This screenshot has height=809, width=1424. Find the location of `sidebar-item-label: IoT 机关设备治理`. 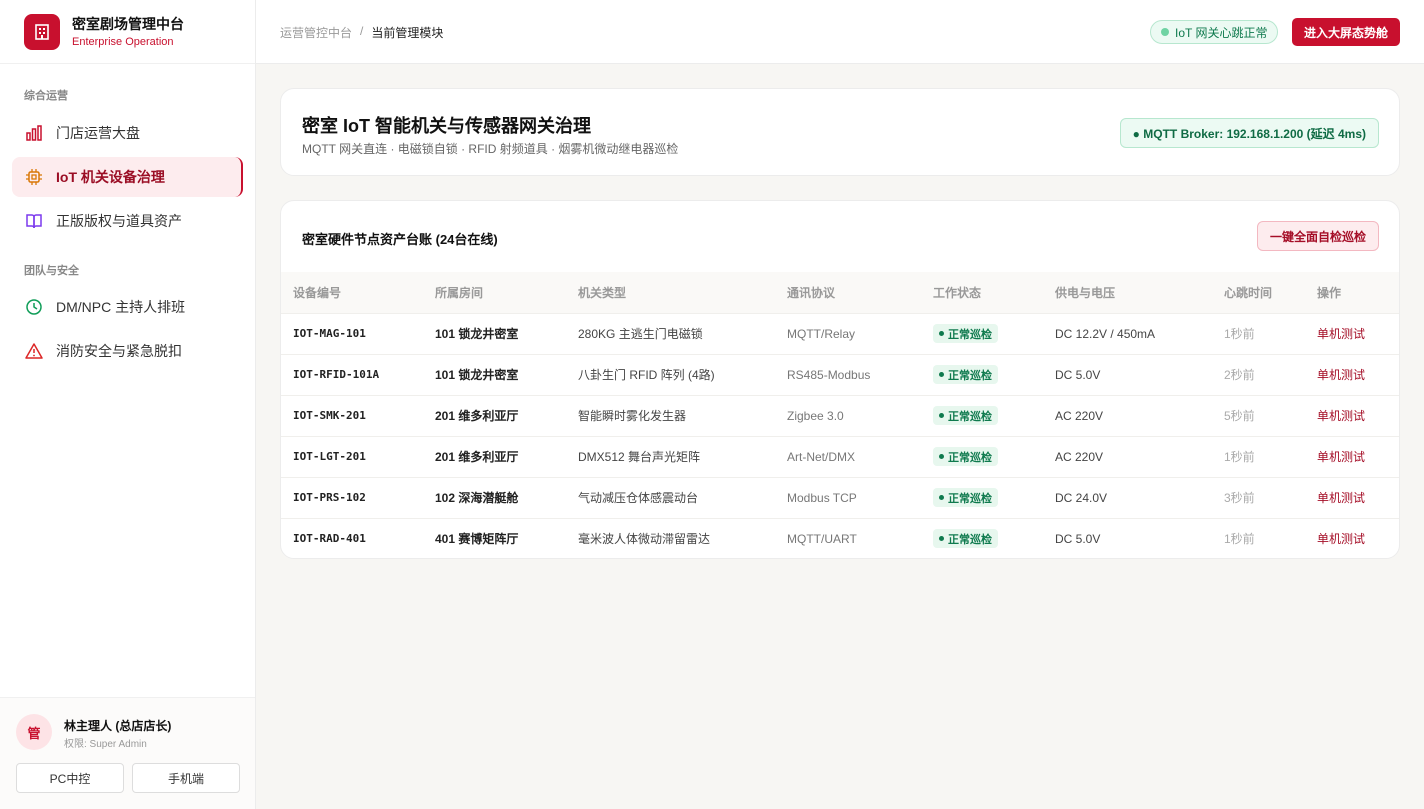

sidebar-item-label: IoT 机关设备治理 is located at coordinates (110, 177).